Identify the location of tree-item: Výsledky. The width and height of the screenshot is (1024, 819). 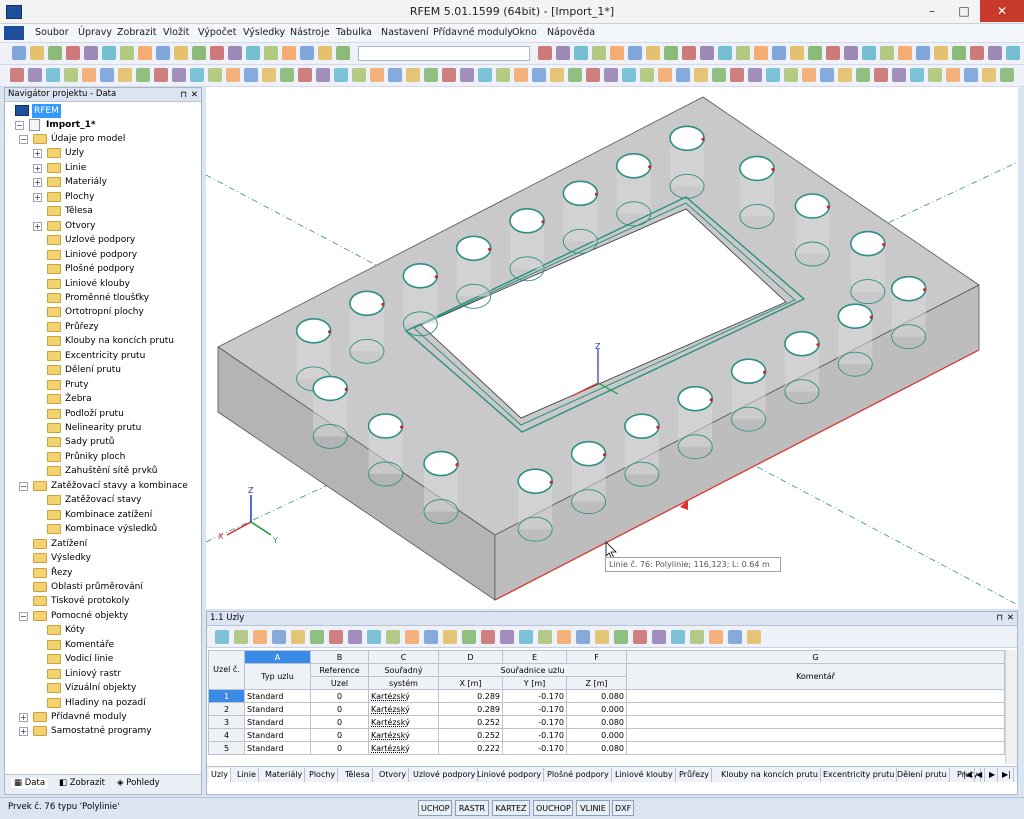
(104, 558).